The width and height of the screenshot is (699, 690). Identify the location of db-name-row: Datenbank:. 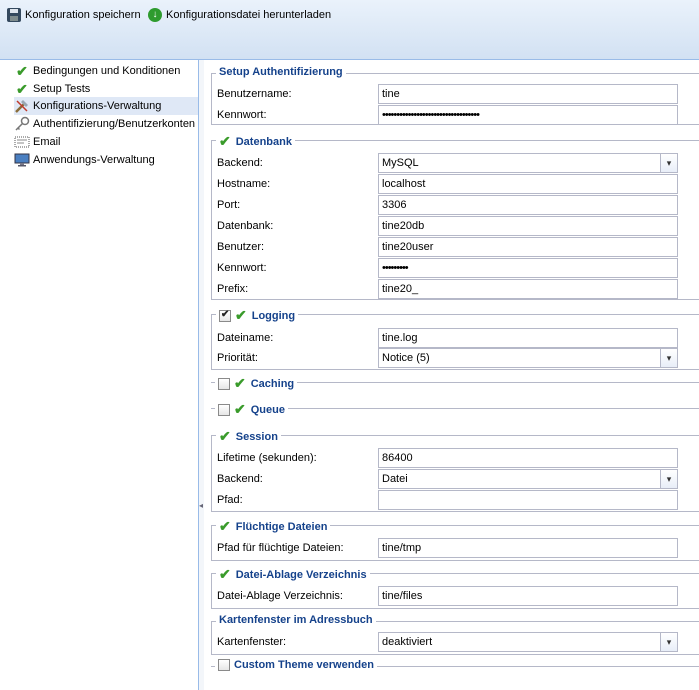
(297, 226).